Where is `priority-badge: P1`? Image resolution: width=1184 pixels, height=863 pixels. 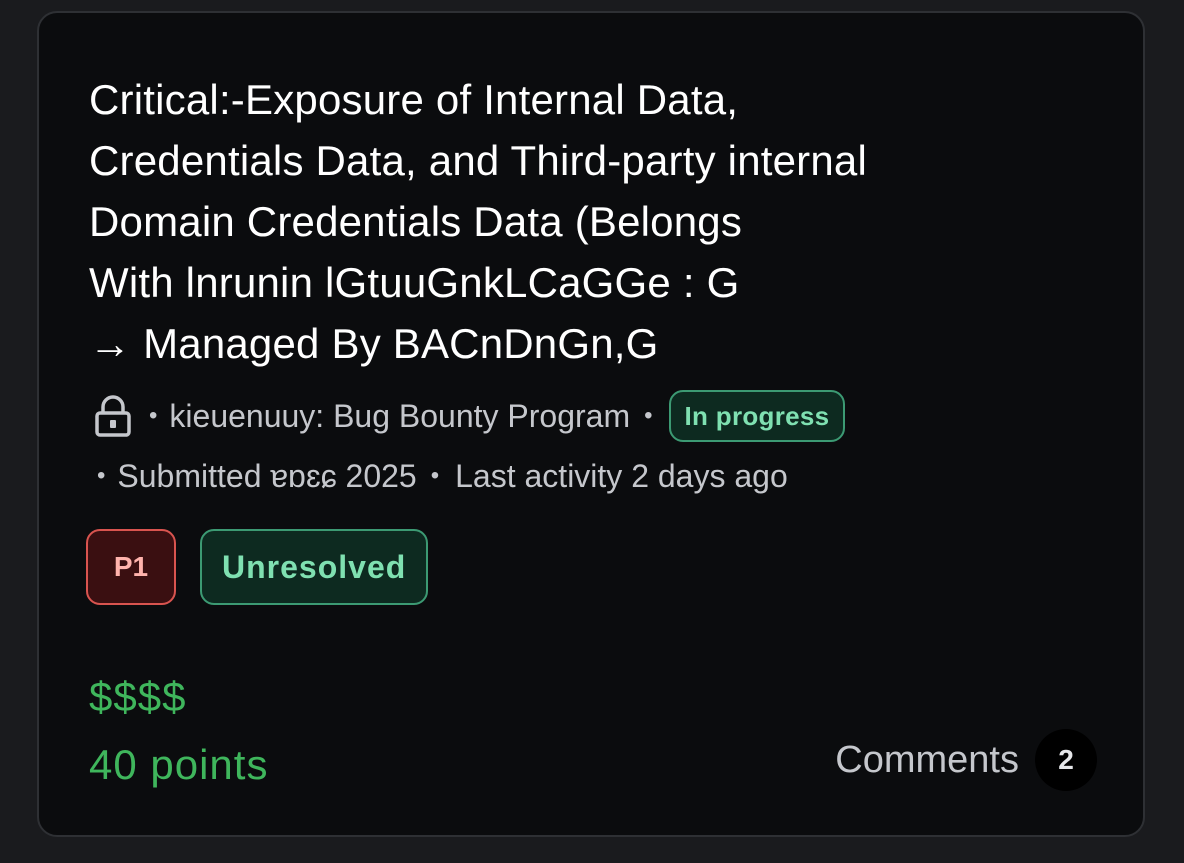 priority-badge: P1 is located at coordinates (131, 567).